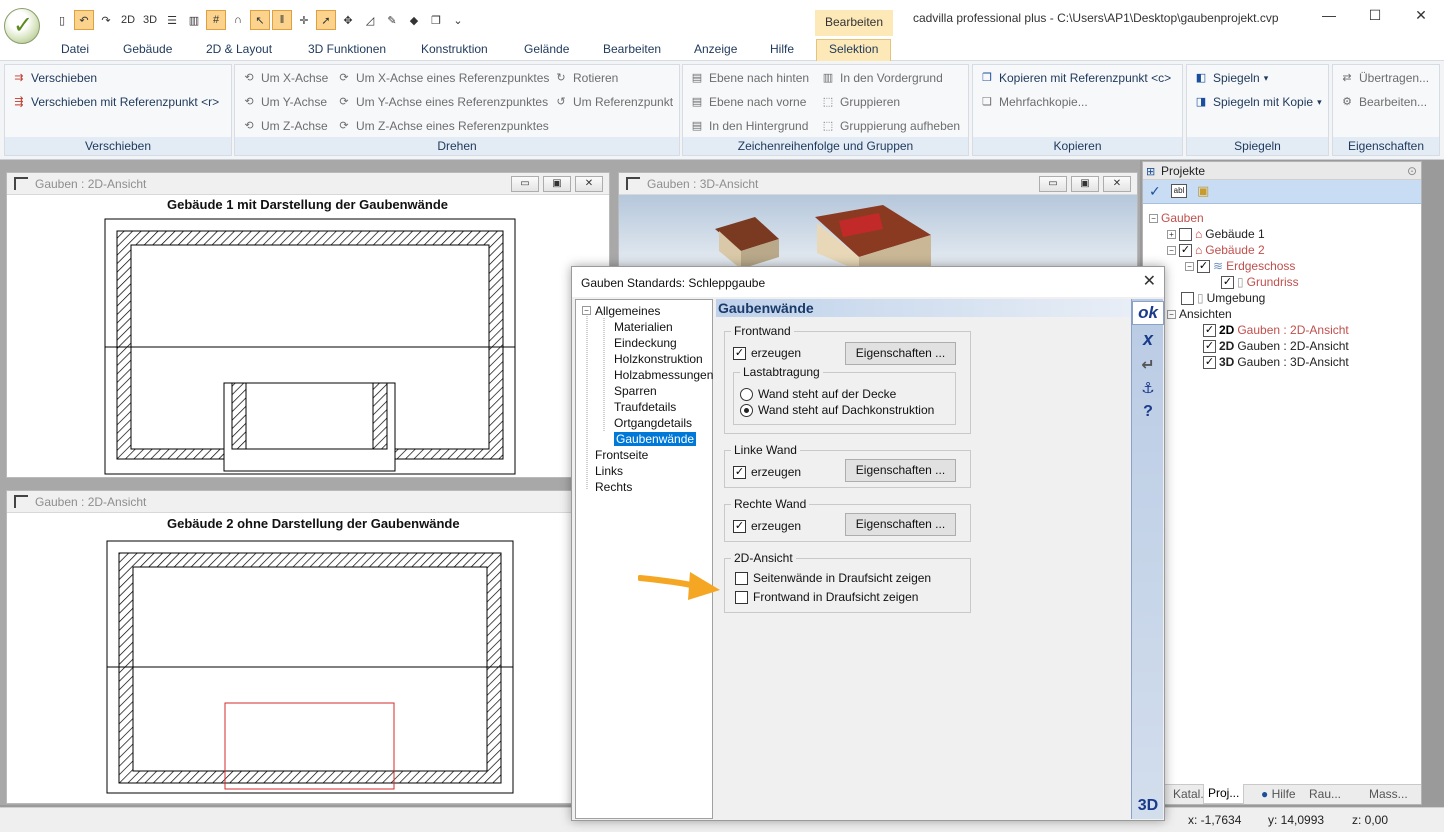 The image size is (1444, 832). What do you see at coordinates (635, 391) in the screenshot?
I see `tree-node-sparren: Sparren` at bounding box center [635, 391].